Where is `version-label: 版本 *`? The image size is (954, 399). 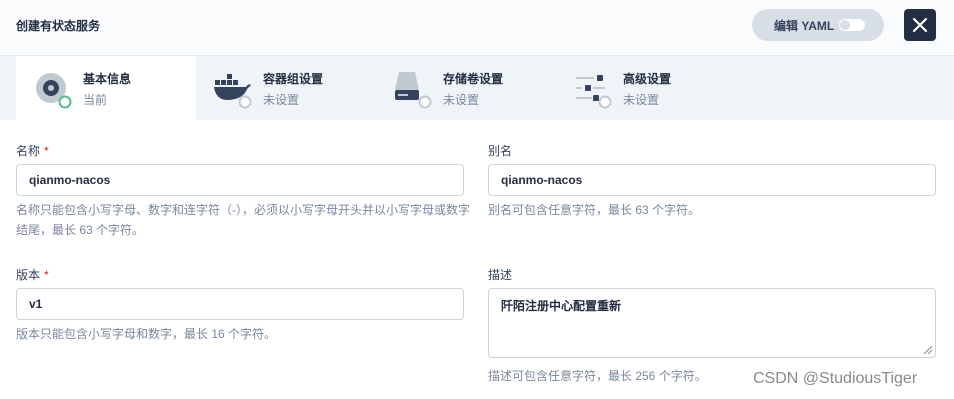
version-label: 版本 * is located at coordinates (32, 274).